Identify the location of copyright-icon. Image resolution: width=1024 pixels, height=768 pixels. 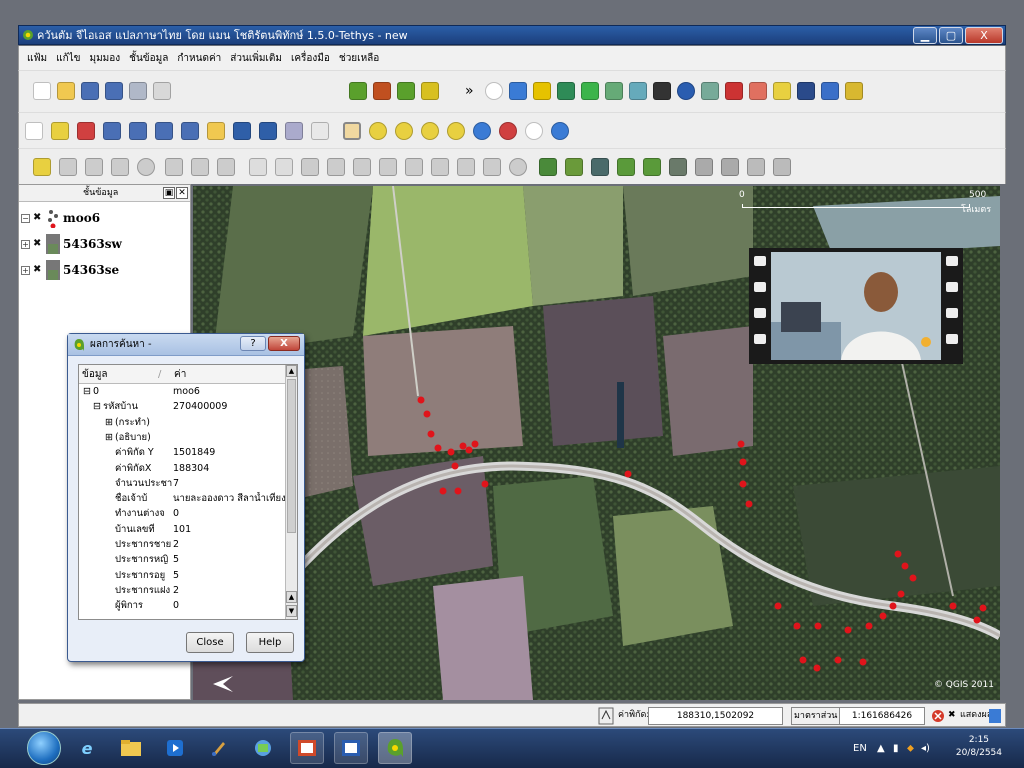
(494, 91).